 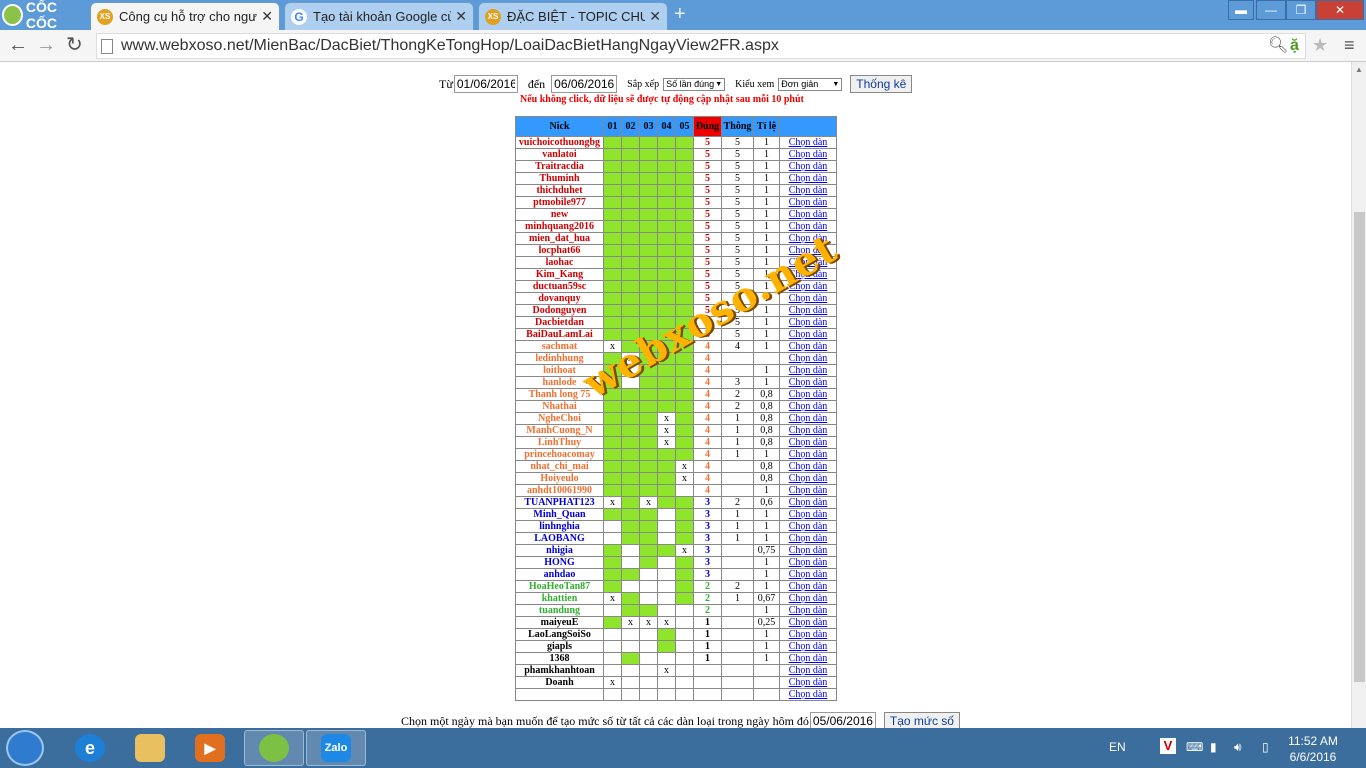 What do you see at coordinates (1238, 747) in the screenshot?
I see `volume-icon: 🔊︎` at bounding box center [1238, 747].